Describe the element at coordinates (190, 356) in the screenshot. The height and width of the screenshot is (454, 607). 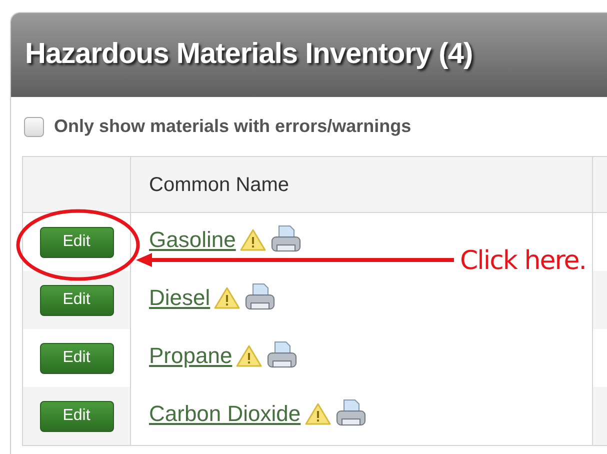
I see `material-link: Propane` at that location.